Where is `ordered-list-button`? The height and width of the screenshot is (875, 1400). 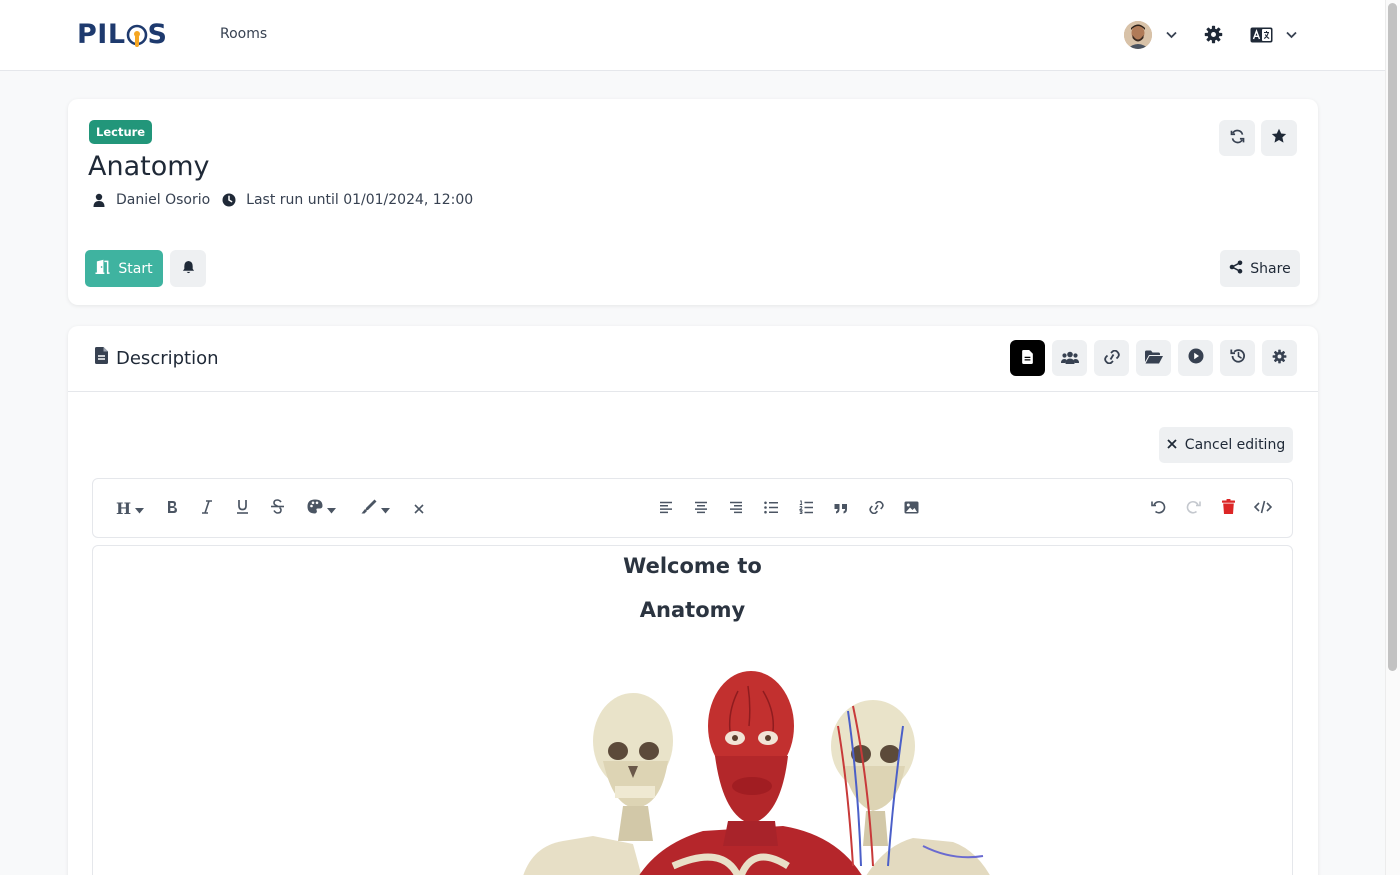
ordered-list-button is located at coordinates (806, 508).